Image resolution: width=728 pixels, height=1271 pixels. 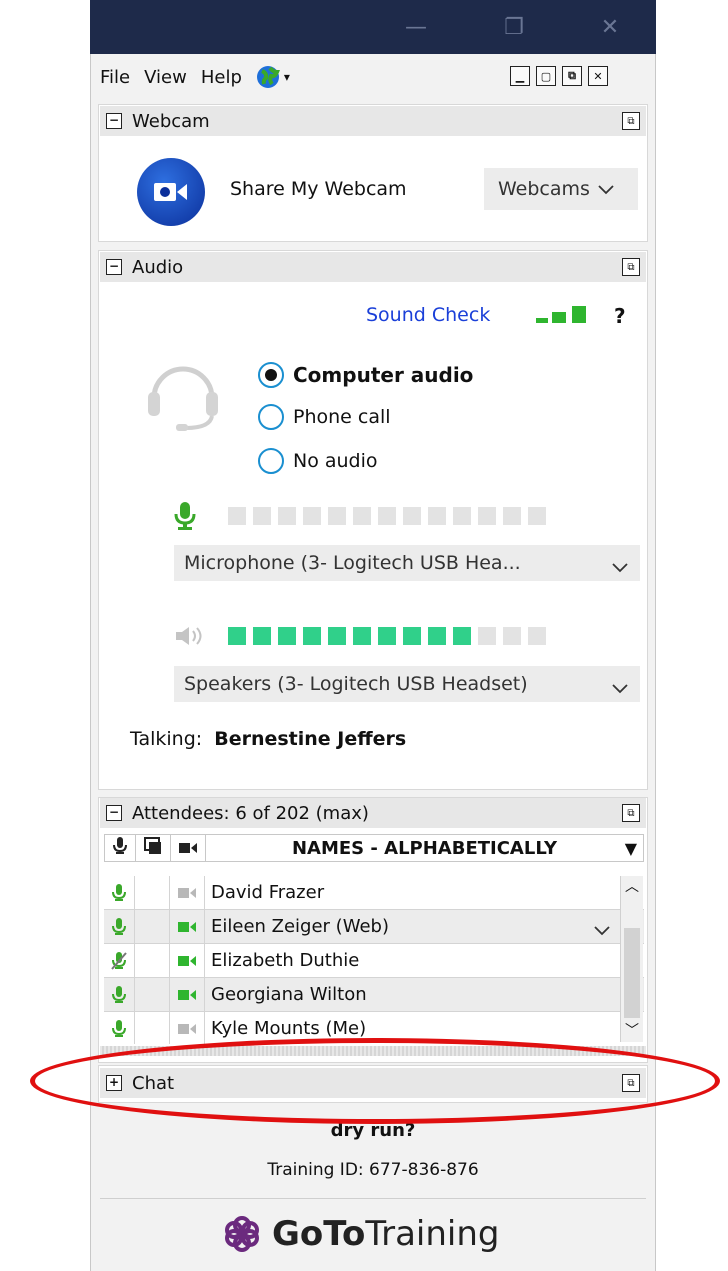 I want to click on attendees-scrollbar: ︿ ﹀, so click(x=631, y=959).